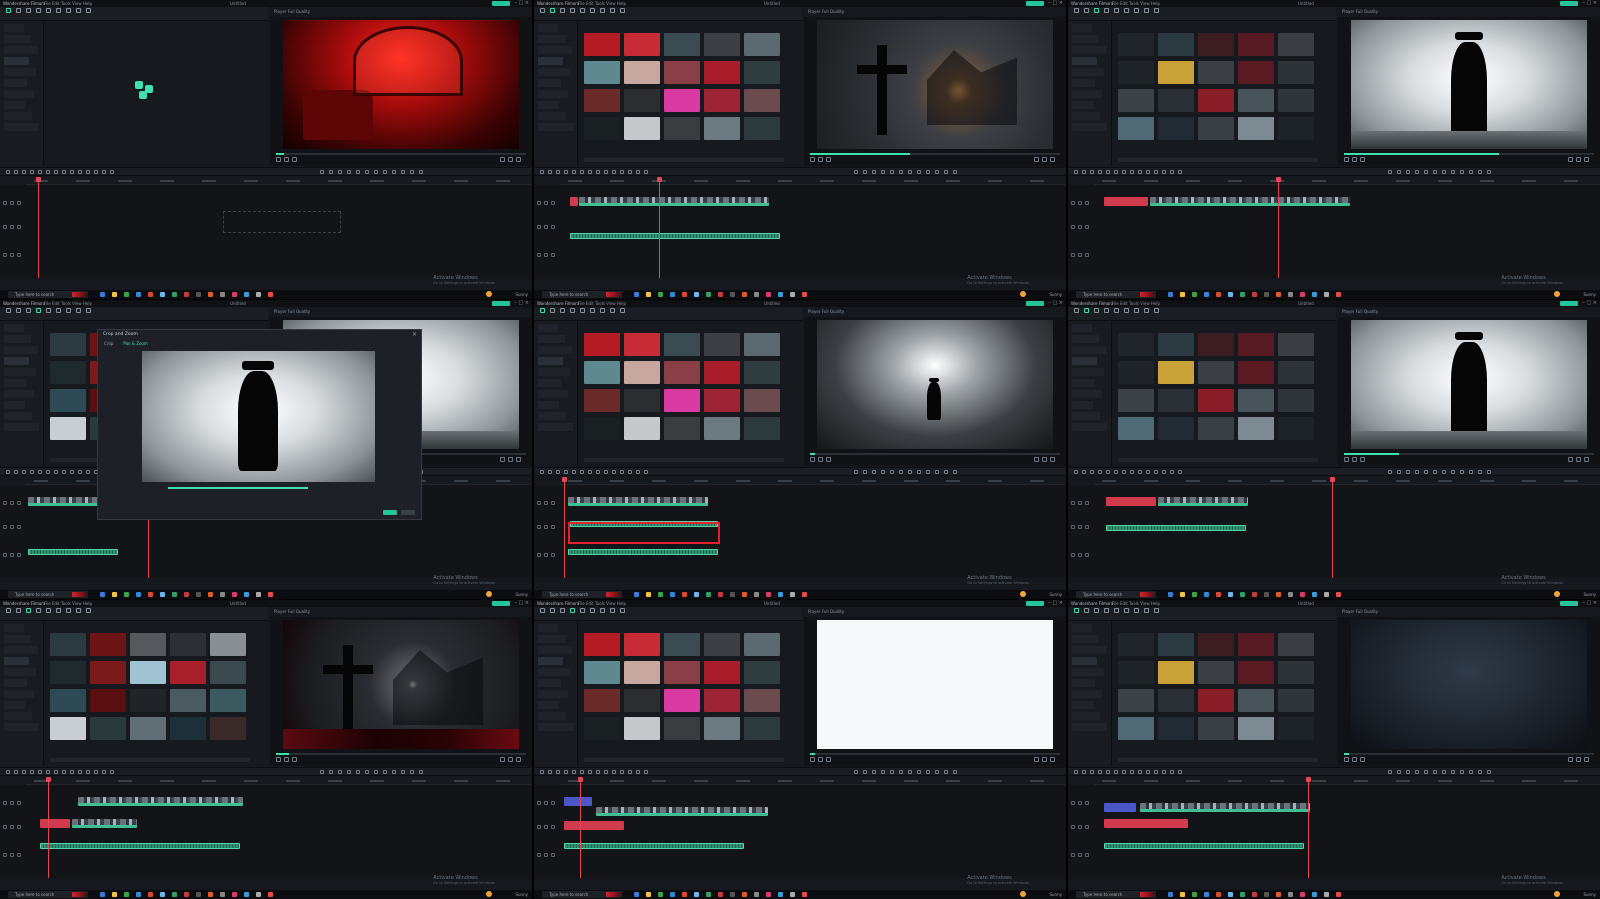  Describe the element at coordinates (1578, 459) in the screenshot. I see `snap-icon` at that location.